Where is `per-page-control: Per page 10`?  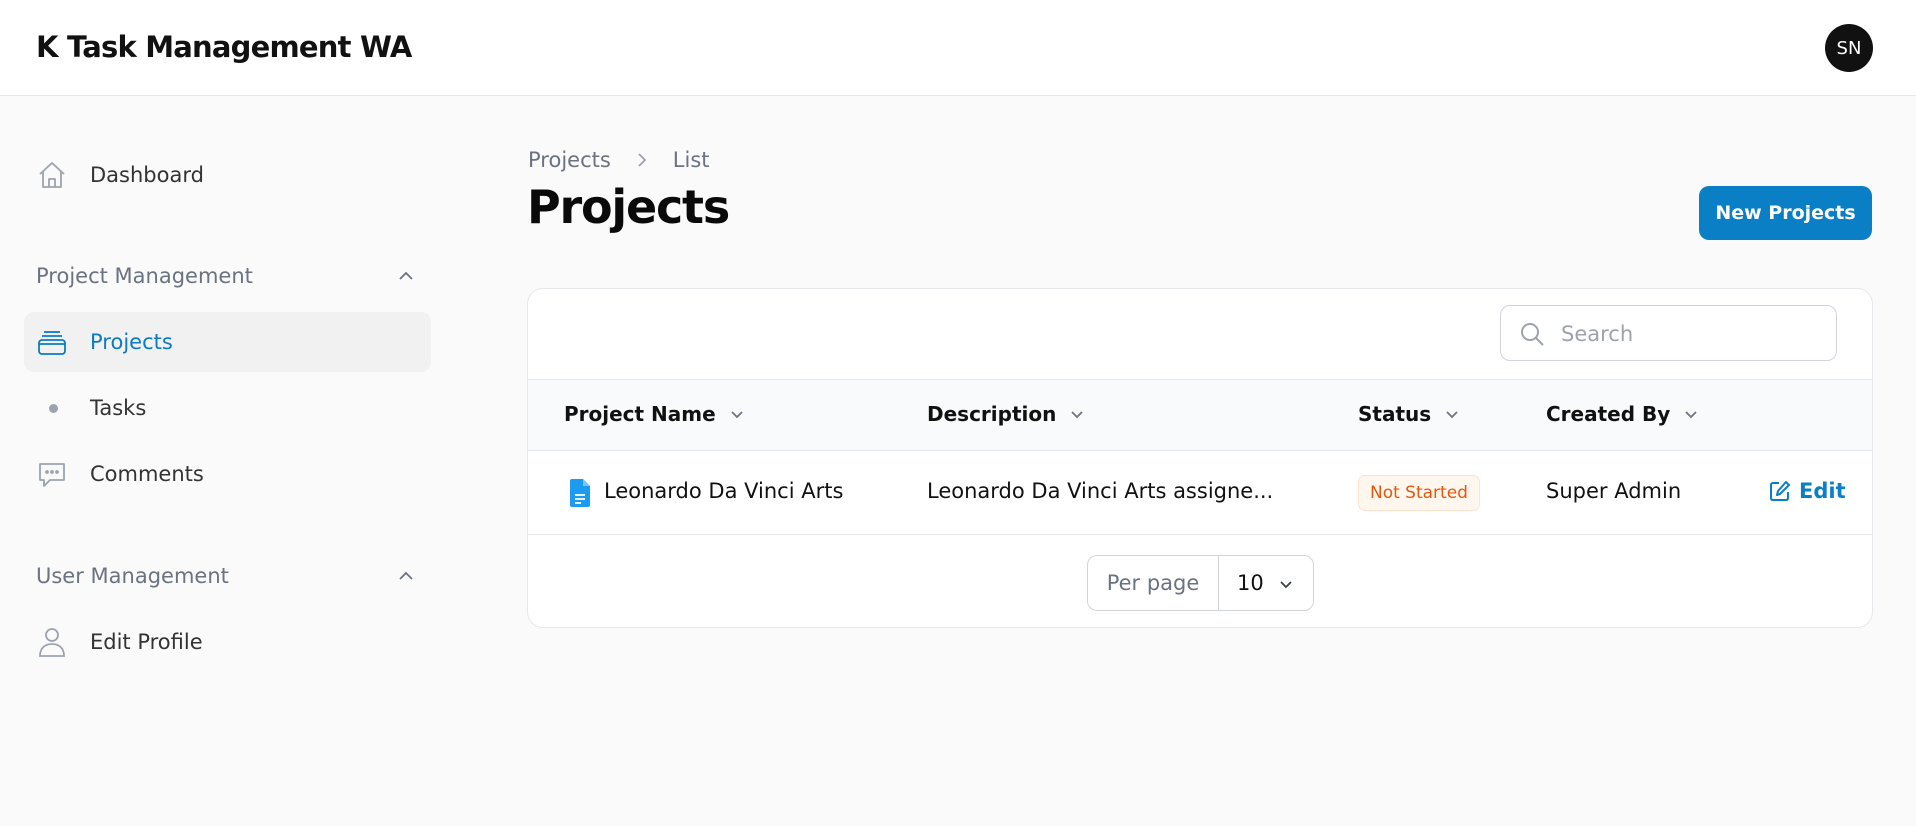
per-page-control: Per page 10 is located at coordinates (1200, 583).